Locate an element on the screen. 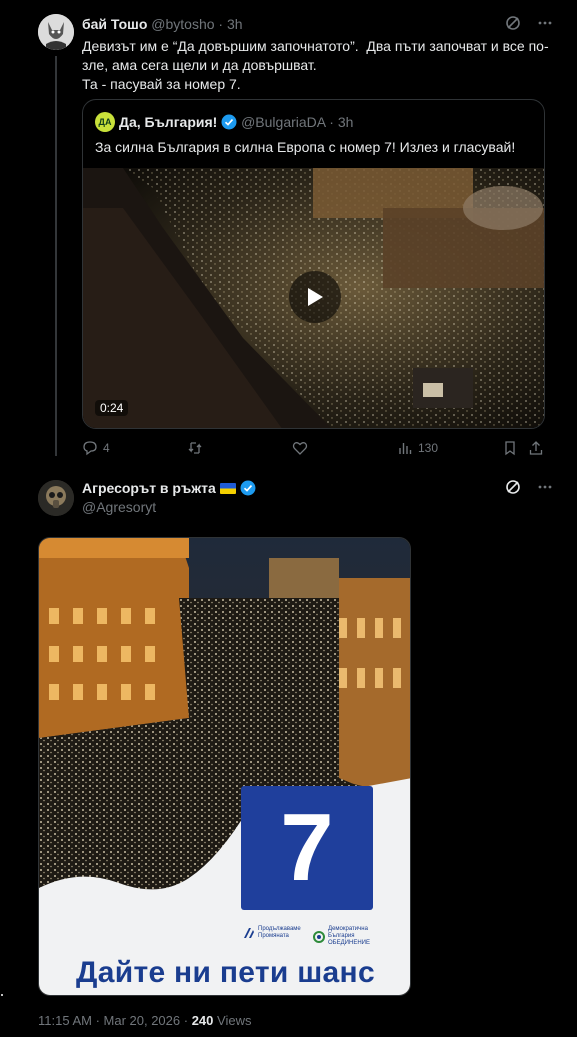  pp-logo-line: Промяната is located at coordinates (273, 936).